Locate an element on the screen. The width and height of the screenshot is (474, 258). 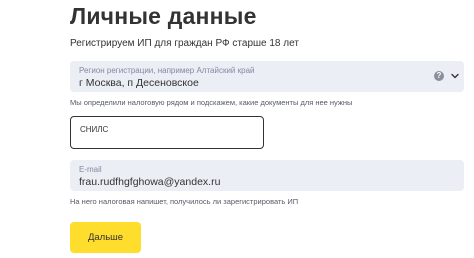
region-value: г Москва, п Десеновское is located at coordinates (139, 83).